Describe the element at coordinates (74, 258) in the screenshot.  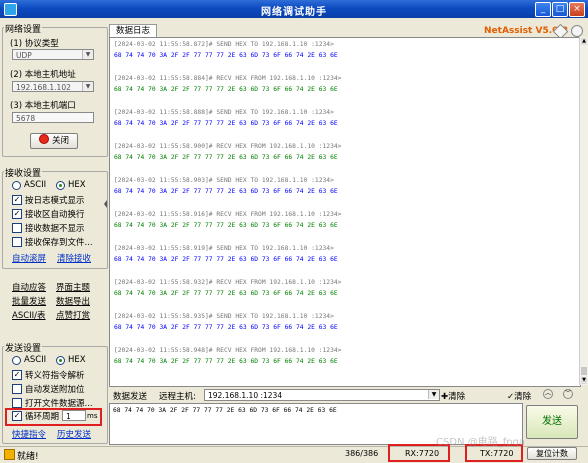
I see `clear-receive-link: 清除接收` at that location.